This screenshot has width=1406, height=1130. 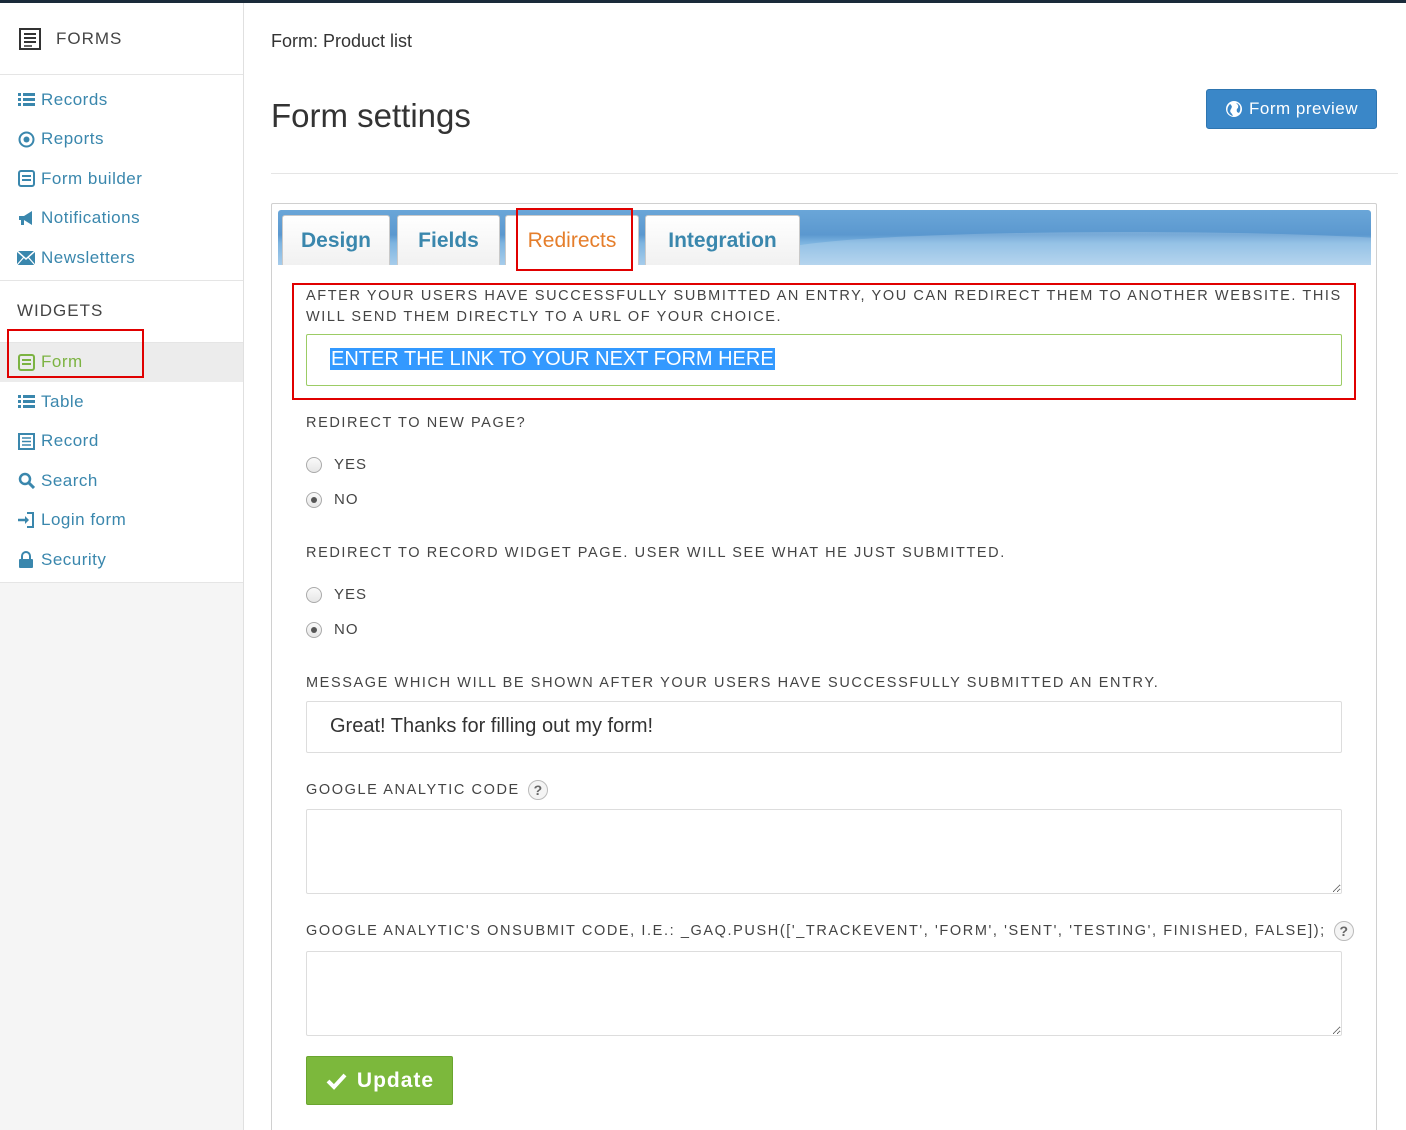 What do you see at coordinates (395, 1080) in the screenshot?
I see `update-label: Update` at bounding box center [395, 1080].